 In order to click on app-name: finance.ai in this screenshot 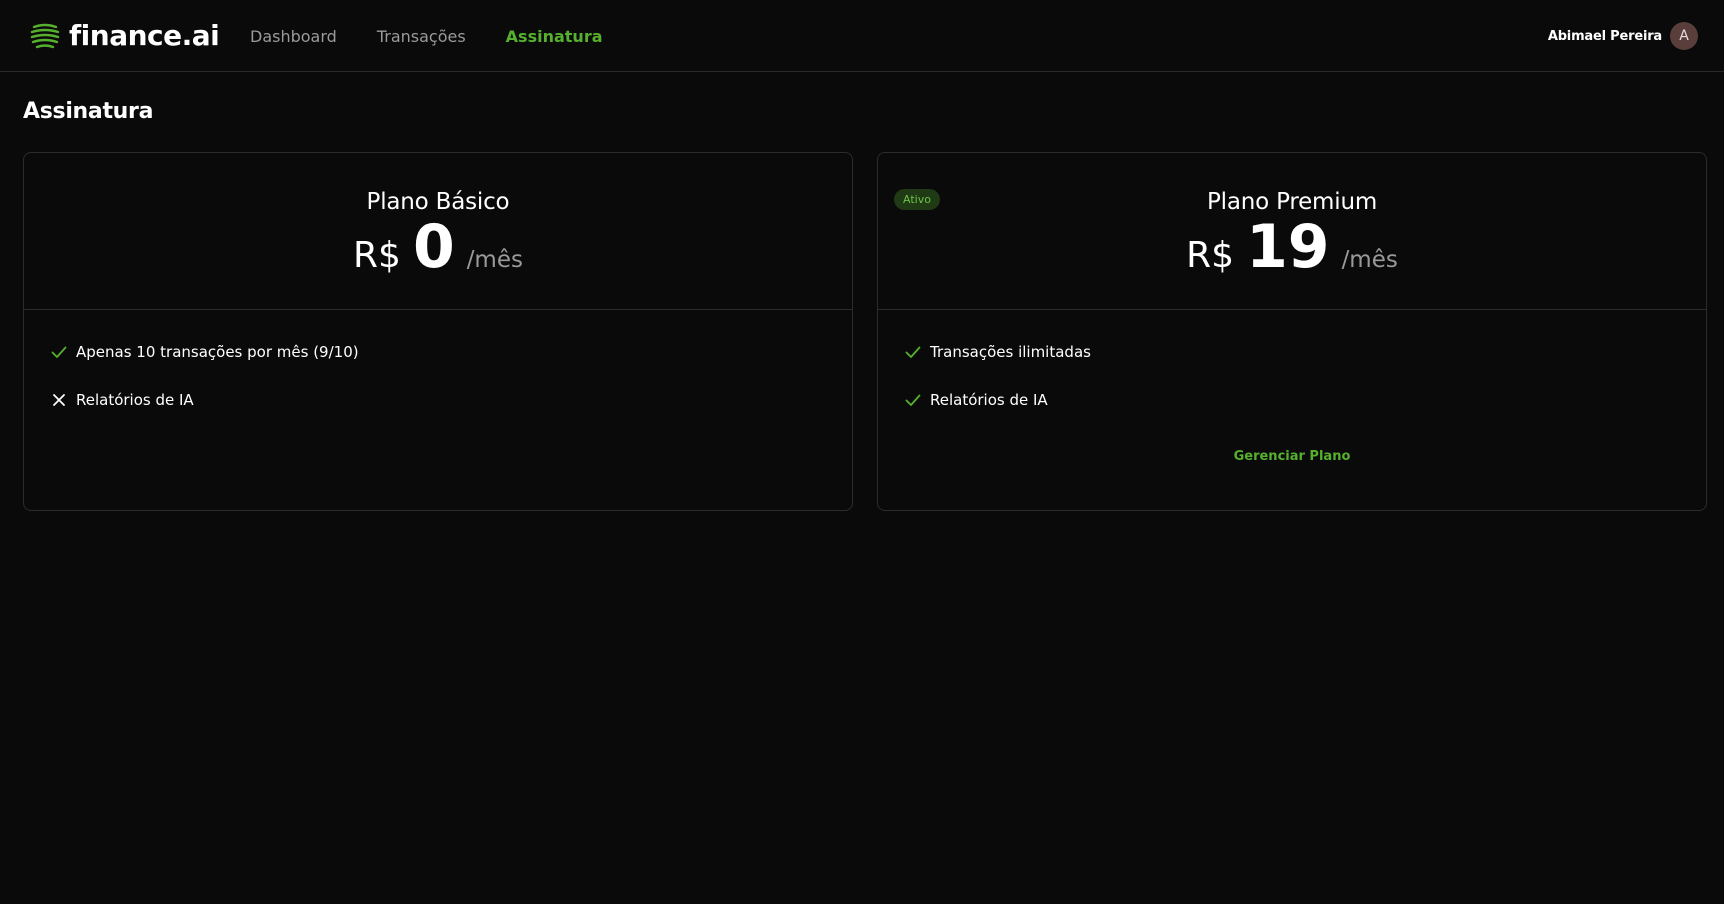, I will do `click(144, 35)`.